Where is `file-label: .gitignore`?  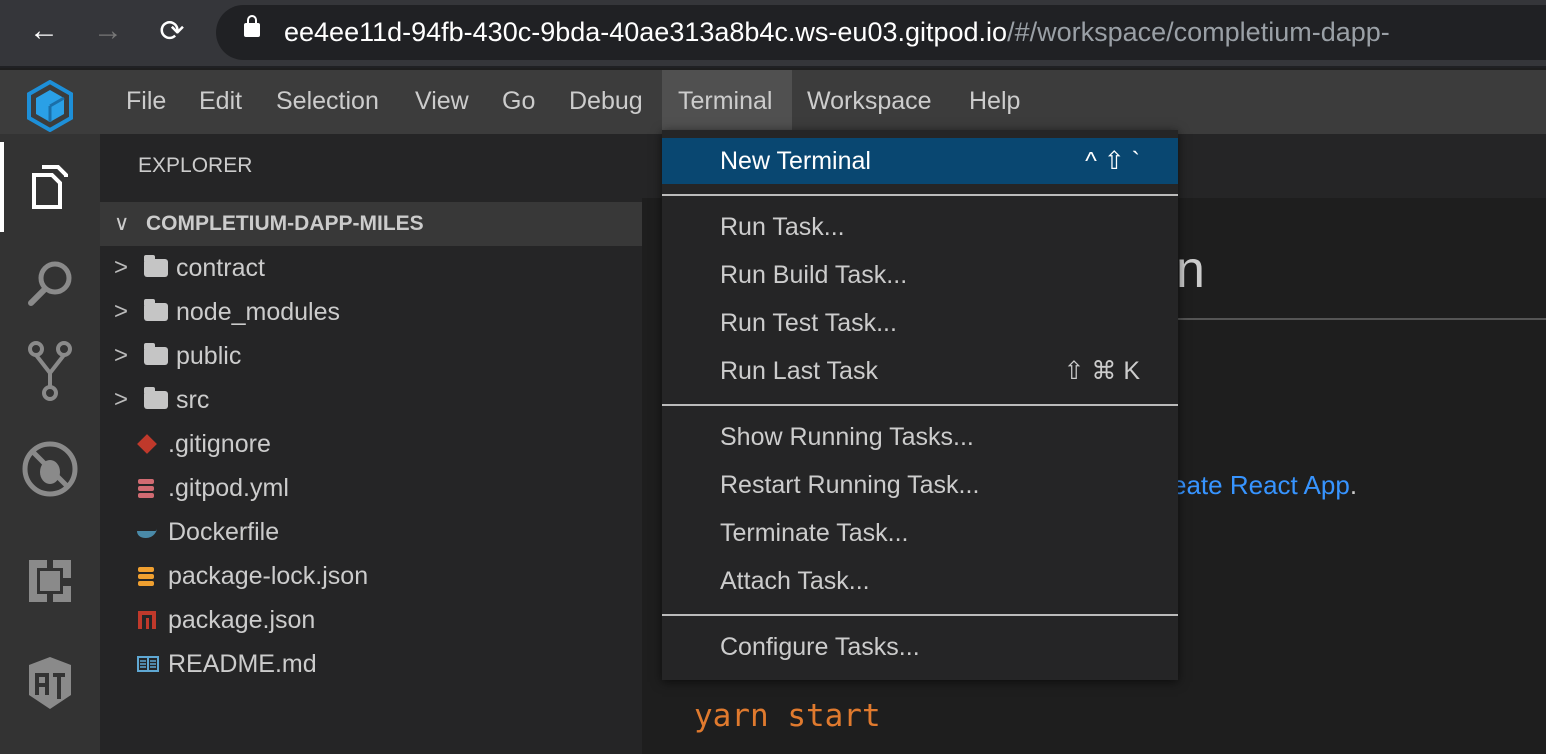 file-label: .gitignore is located at coordinates (219, 444).